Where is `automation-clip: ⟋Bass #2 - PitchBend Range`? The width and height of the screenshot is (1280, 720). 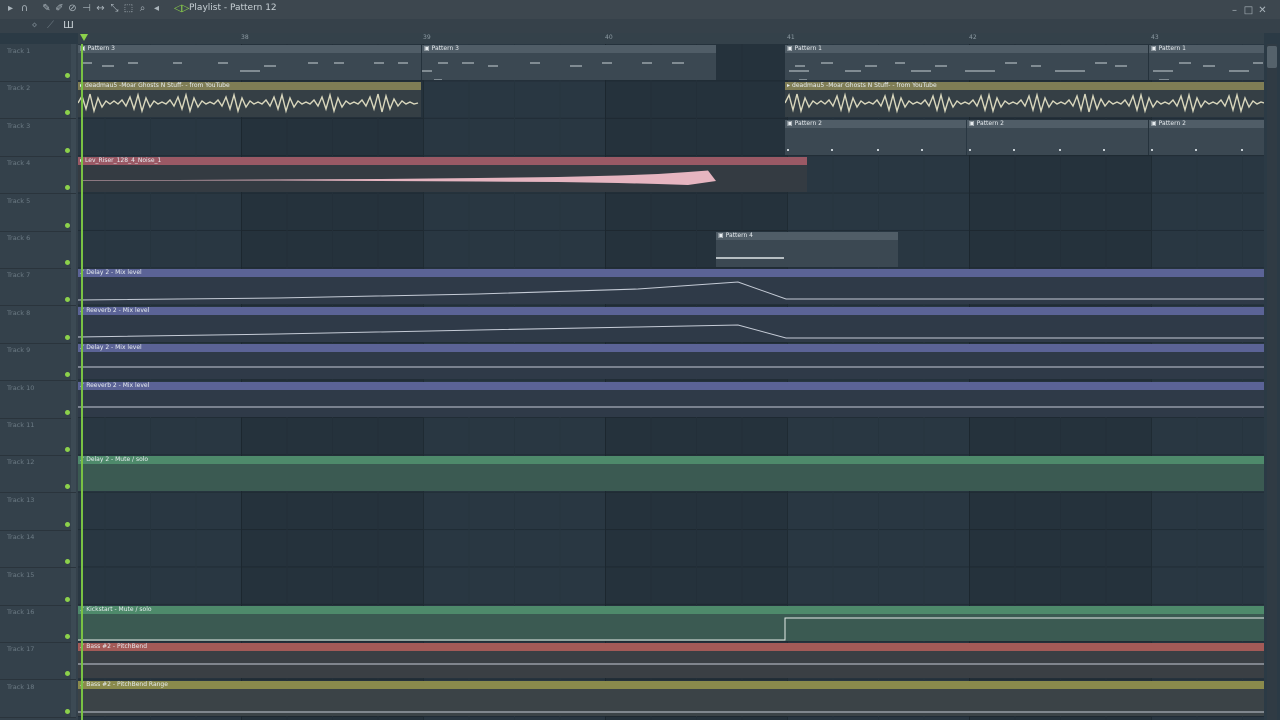
automation-clip: ⟋Bass #2 - PitchBend Range is located at coordinates (671, 698).